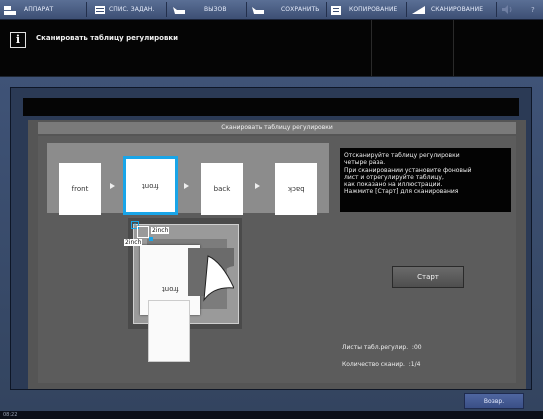 The image size is (543, 419). Describe the element at coordinates (428, 277) in the screenshot. I see `start-button: Старт` at that location.